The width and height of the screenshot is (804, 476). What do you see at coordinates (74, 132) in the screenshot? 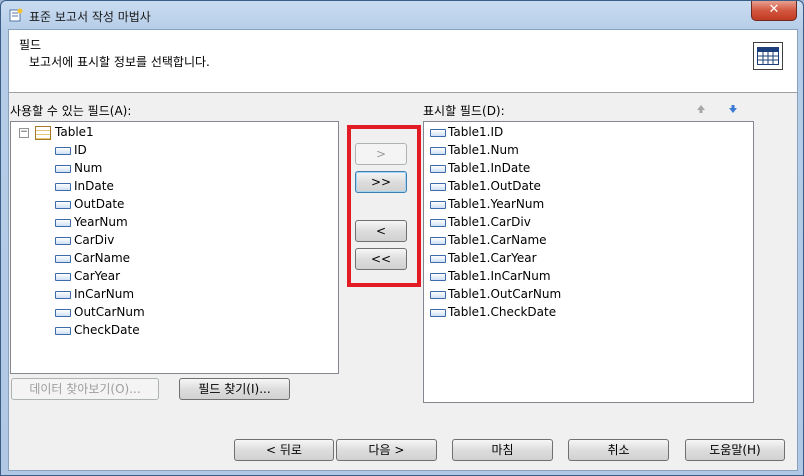
I see `tree-item-table1: Table1` at bounding box center [74, 132].